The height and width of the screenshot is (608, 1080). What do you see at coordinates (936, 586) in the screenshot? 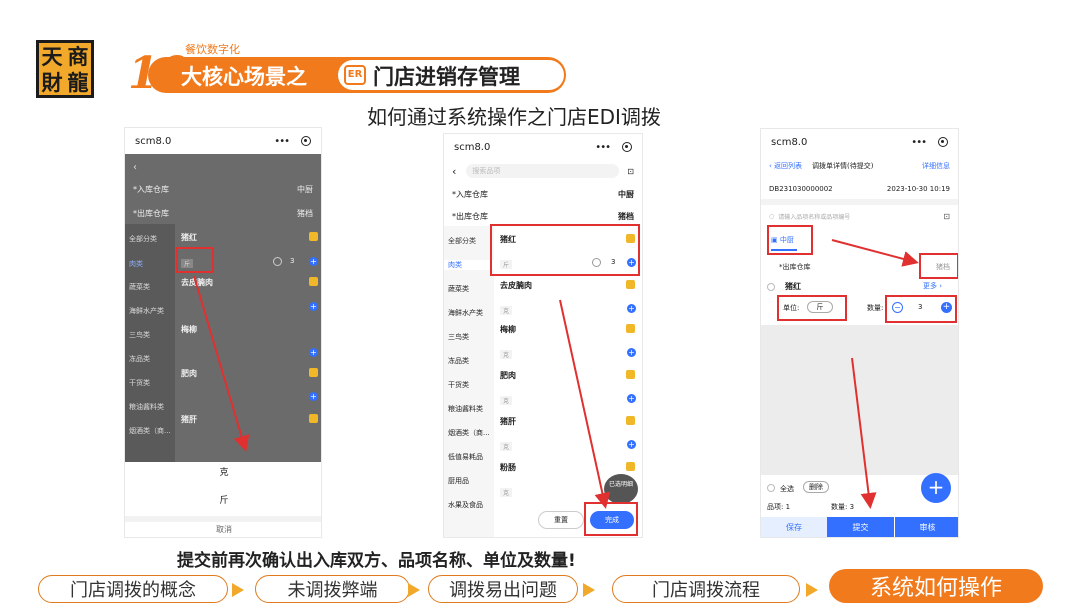
I see `step-pill-active: 系统如何操作` at bounding box center [936, 586].